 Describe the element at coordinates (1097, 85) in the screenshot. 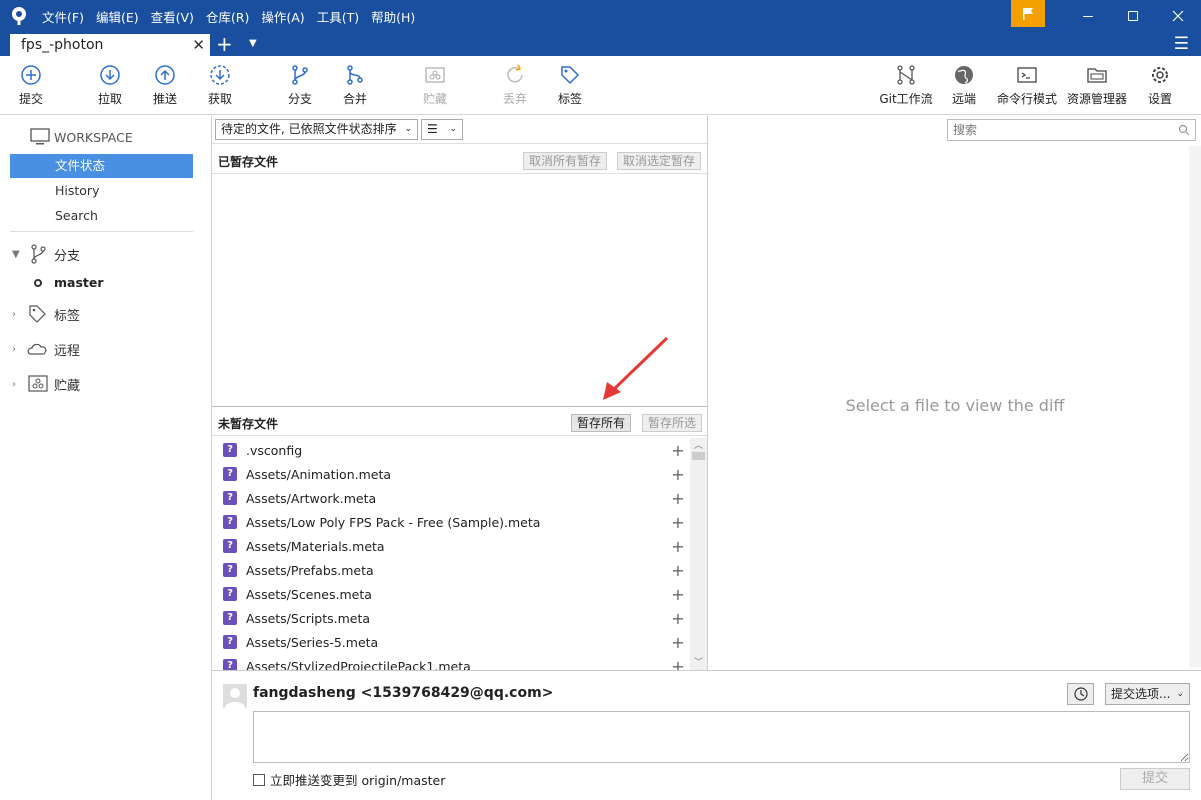

I see `explorer-button: 资源管理器` at that location.